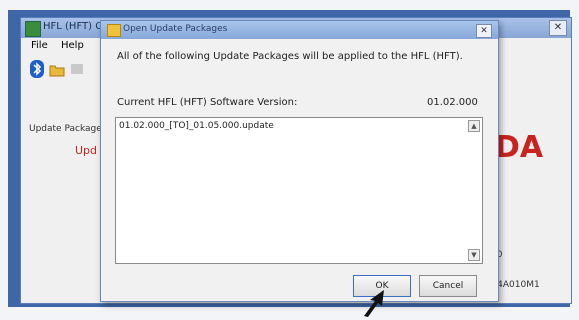 The width and height of the screenshot is (579, 320). I want to click on list-item: 01.02.000_[TO]_01.05.000.update, so click(196, 126).